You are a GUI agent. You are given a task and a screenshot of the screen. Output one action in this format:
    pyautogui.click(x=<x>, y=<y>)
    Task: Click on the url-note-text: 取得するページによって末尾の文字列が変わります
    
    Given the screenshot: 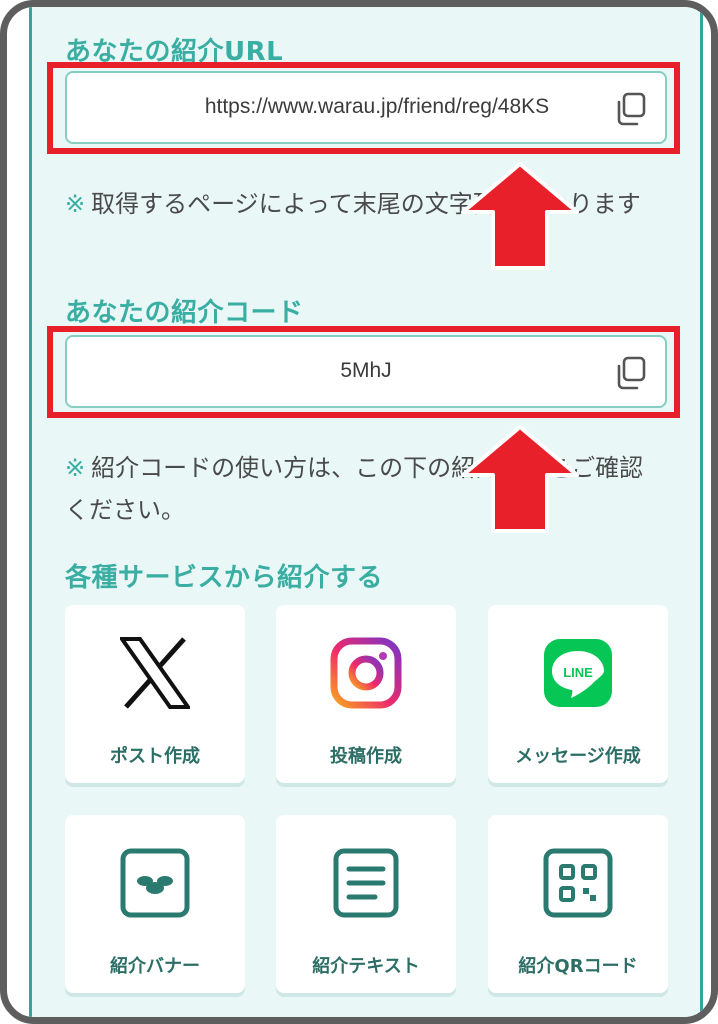 What is the action you would take?
    pyautogui.click(x=366, y=204)
    